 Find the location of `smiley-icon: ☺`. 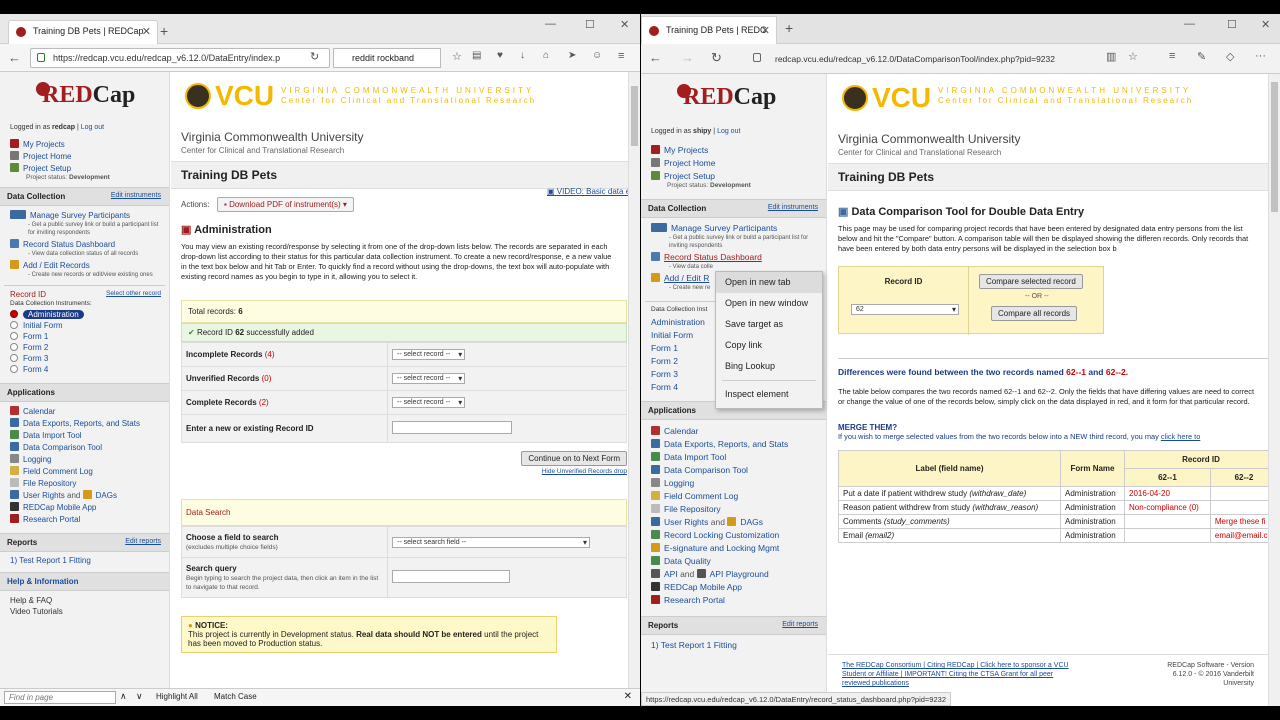

smiley-icon: ☺ is located at coordinates (597, 55).